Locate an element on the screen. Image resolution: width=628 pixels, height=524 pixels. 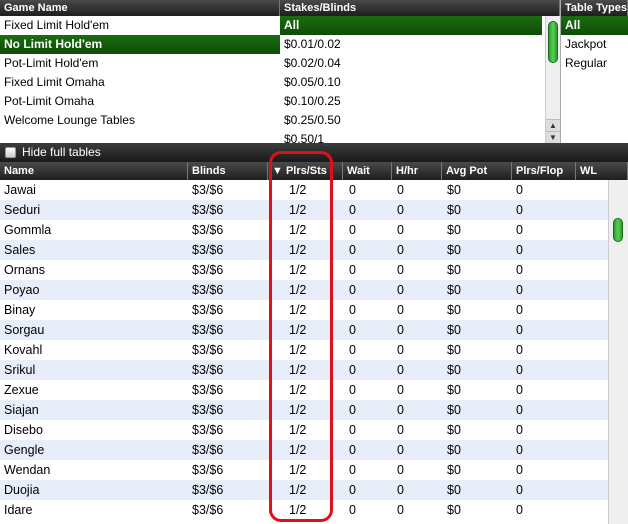
stakes-scroll-down-icon: ▼ is located at coordinates (553, 137).